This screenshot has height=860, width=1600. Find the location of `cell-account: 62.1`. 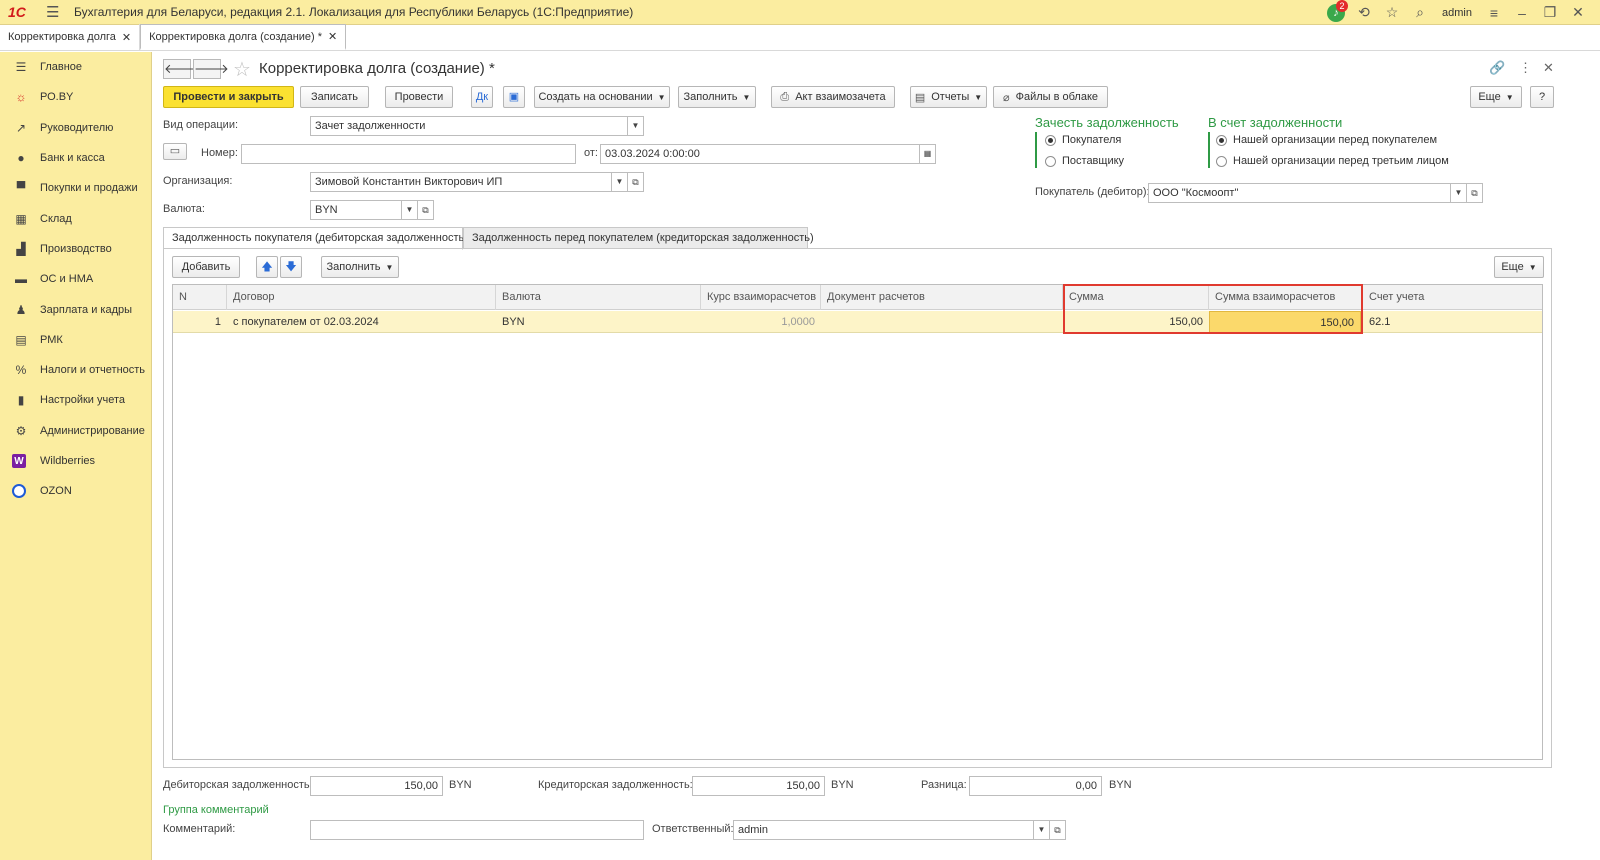

cell-account: 62.1 is located at coordinates (1453, 322).